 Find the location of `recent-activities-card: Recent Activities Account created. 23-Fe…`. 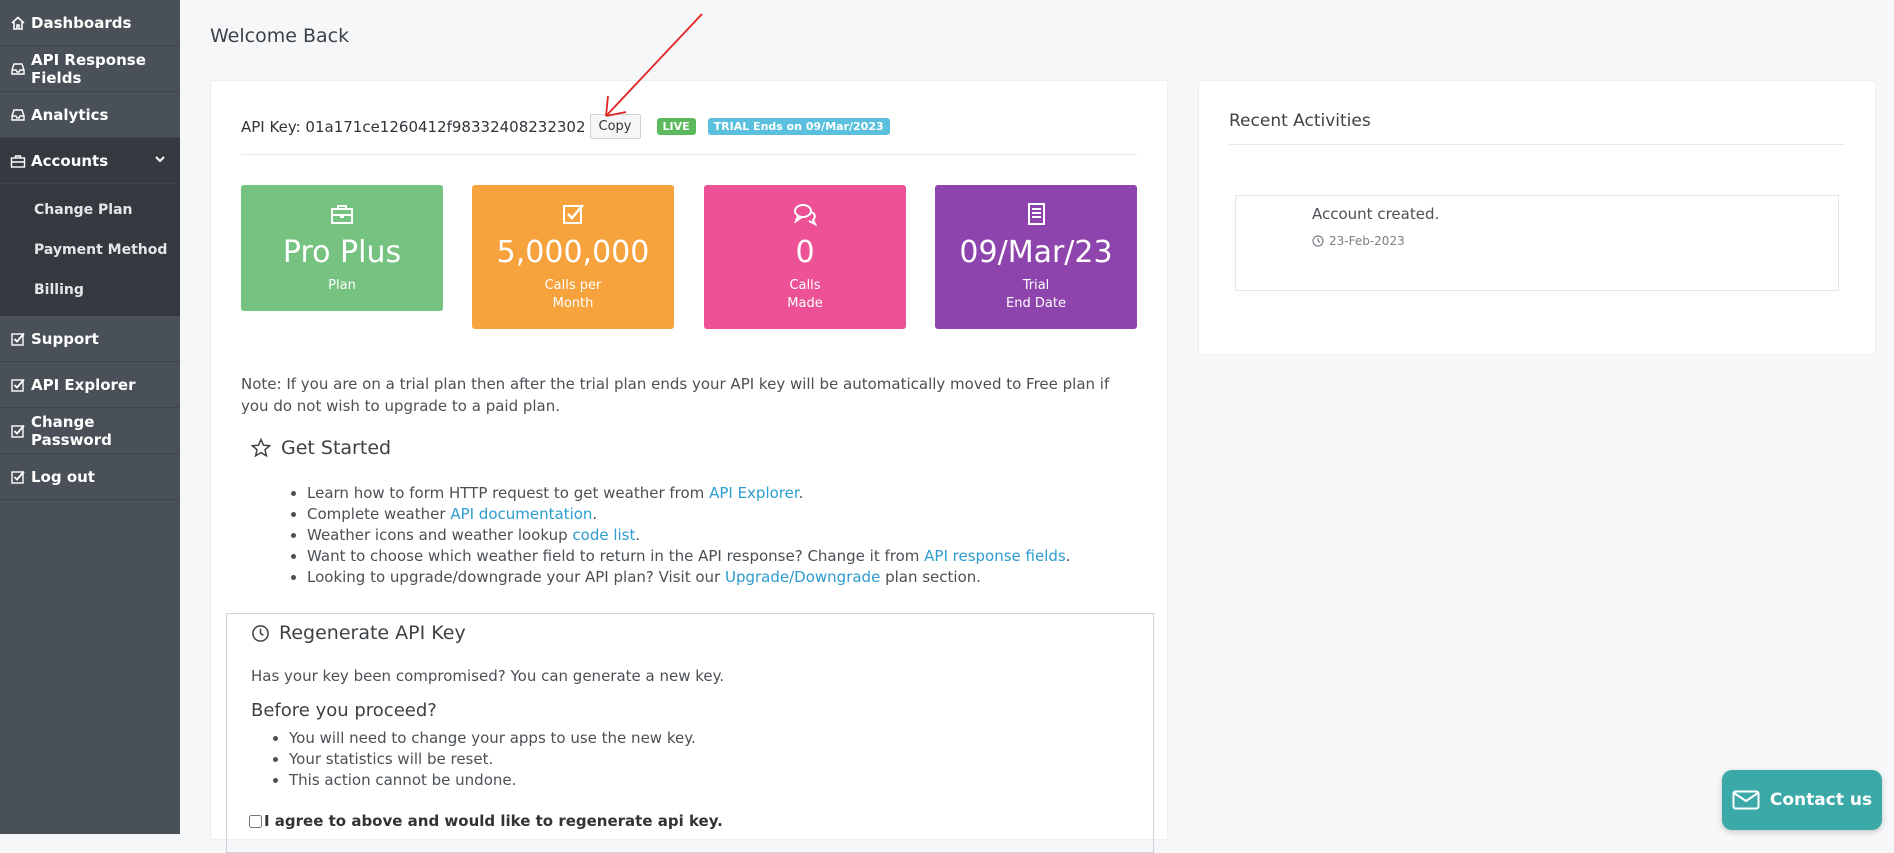

recent-activities-card: Recent Activities Account created. 23-Fe… is located at coordinates (1537, 217).